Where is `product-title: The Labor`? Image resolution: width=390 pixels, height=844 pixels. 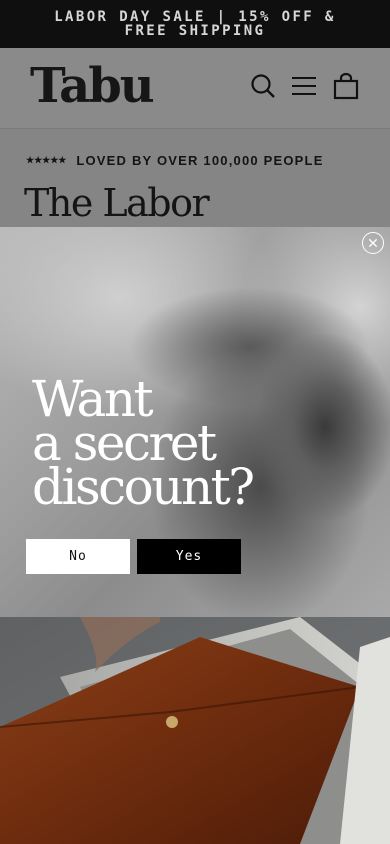 product-title: The Labor is located at coordinates (117, 203).